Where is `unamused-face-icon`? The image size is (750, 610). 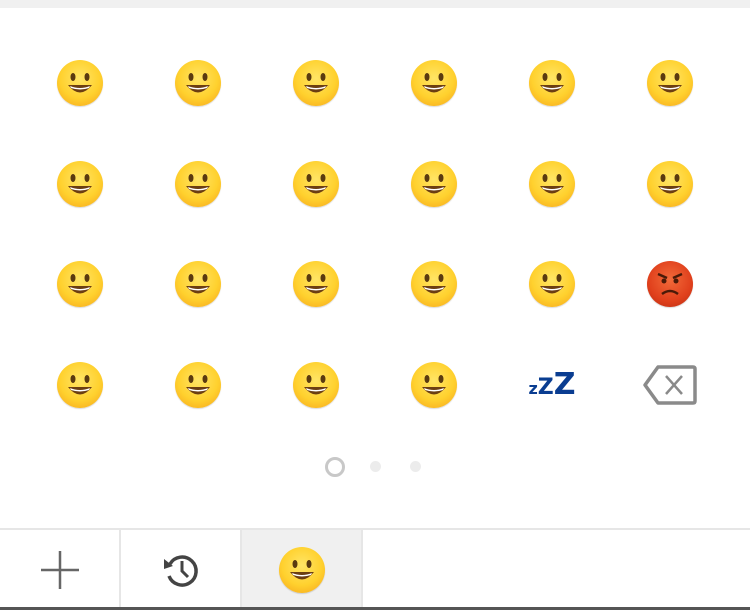 unamused-face-icon is located at coordinates (316, 284).